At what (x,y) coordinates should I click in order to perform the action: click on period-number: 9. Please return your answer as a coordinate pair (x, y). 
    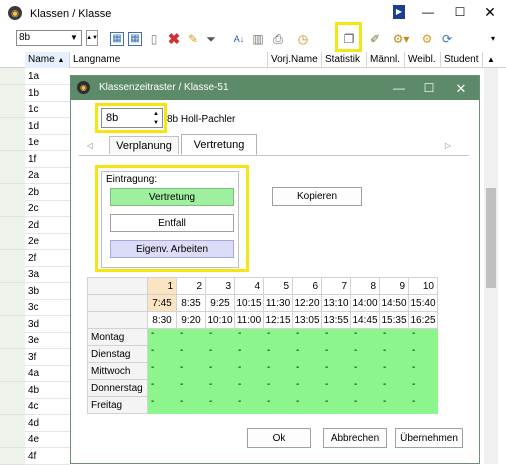
    Looking at the image, I should click on (394, 286).